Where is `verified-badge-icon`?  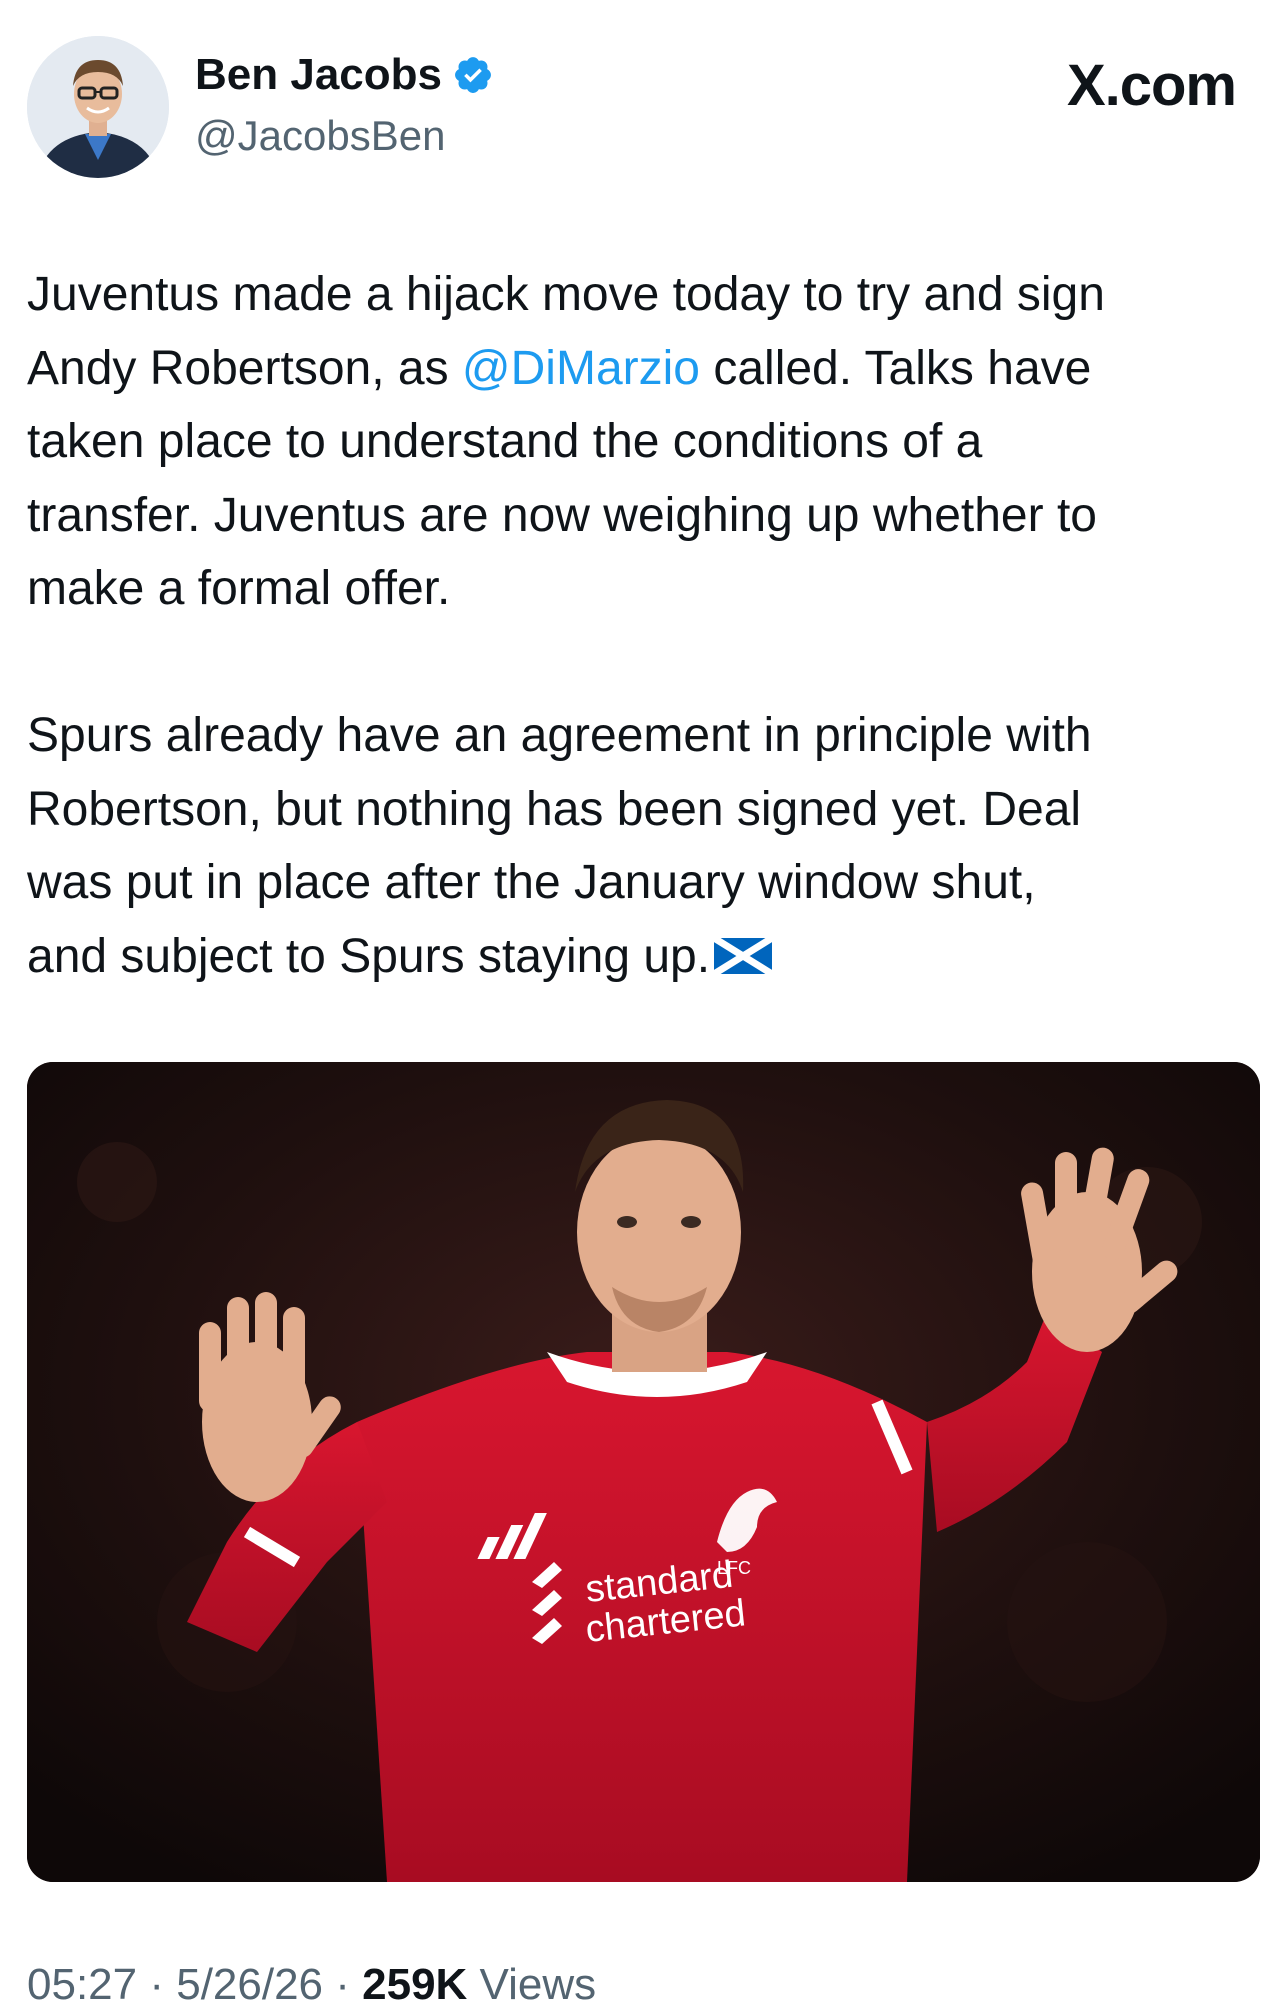 verified-badge-icon is located at coordinates (473, 75).